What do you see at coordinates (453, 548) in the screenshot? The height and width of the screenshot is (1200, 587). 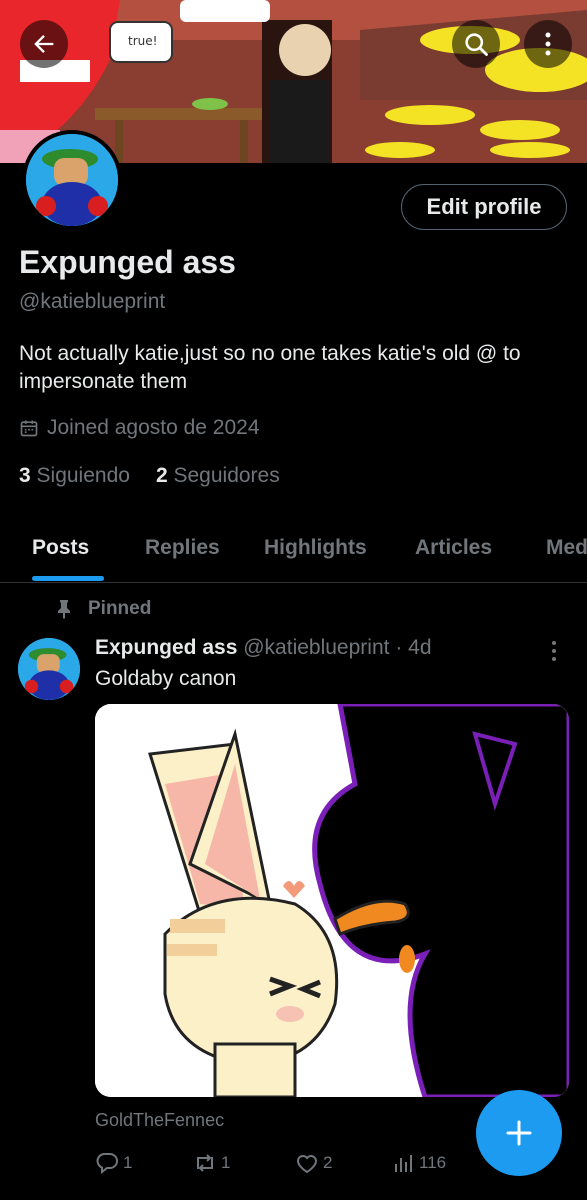 I see `tab-articles: Articles` at bounding box center [453, 548].